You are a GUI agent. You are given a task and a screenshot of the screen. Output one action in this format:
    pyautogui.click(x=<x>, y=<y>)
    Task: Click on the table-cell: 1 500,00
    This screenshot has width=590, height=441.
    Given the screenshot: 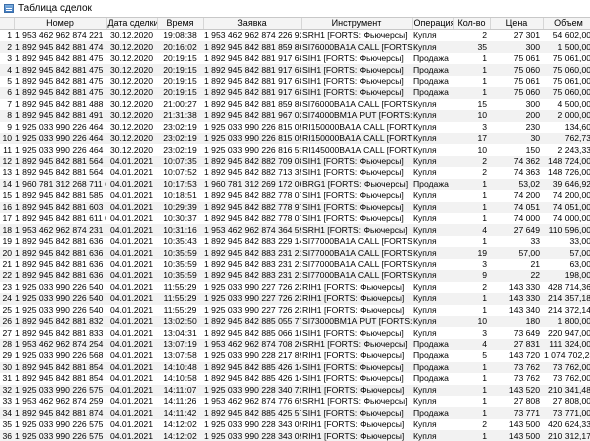 What is the action you would take?
    pyautogui.click(x=566, y=47)
    